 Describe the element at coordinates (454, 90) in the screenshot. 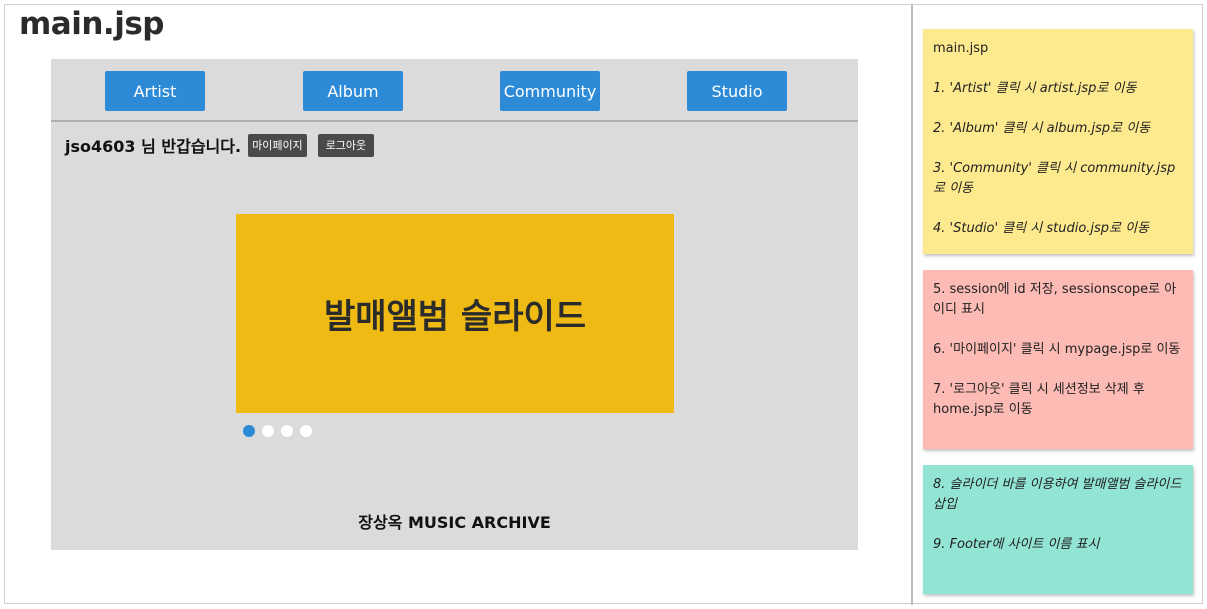

I see `top-nav: Artist Album Community Studio` at that location.